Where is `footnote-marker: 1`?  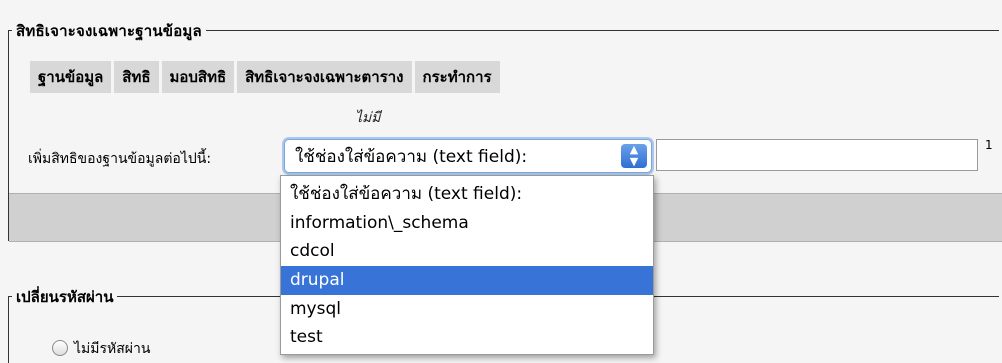
footnote-marker: 1 is located at coordinates (989, 145).